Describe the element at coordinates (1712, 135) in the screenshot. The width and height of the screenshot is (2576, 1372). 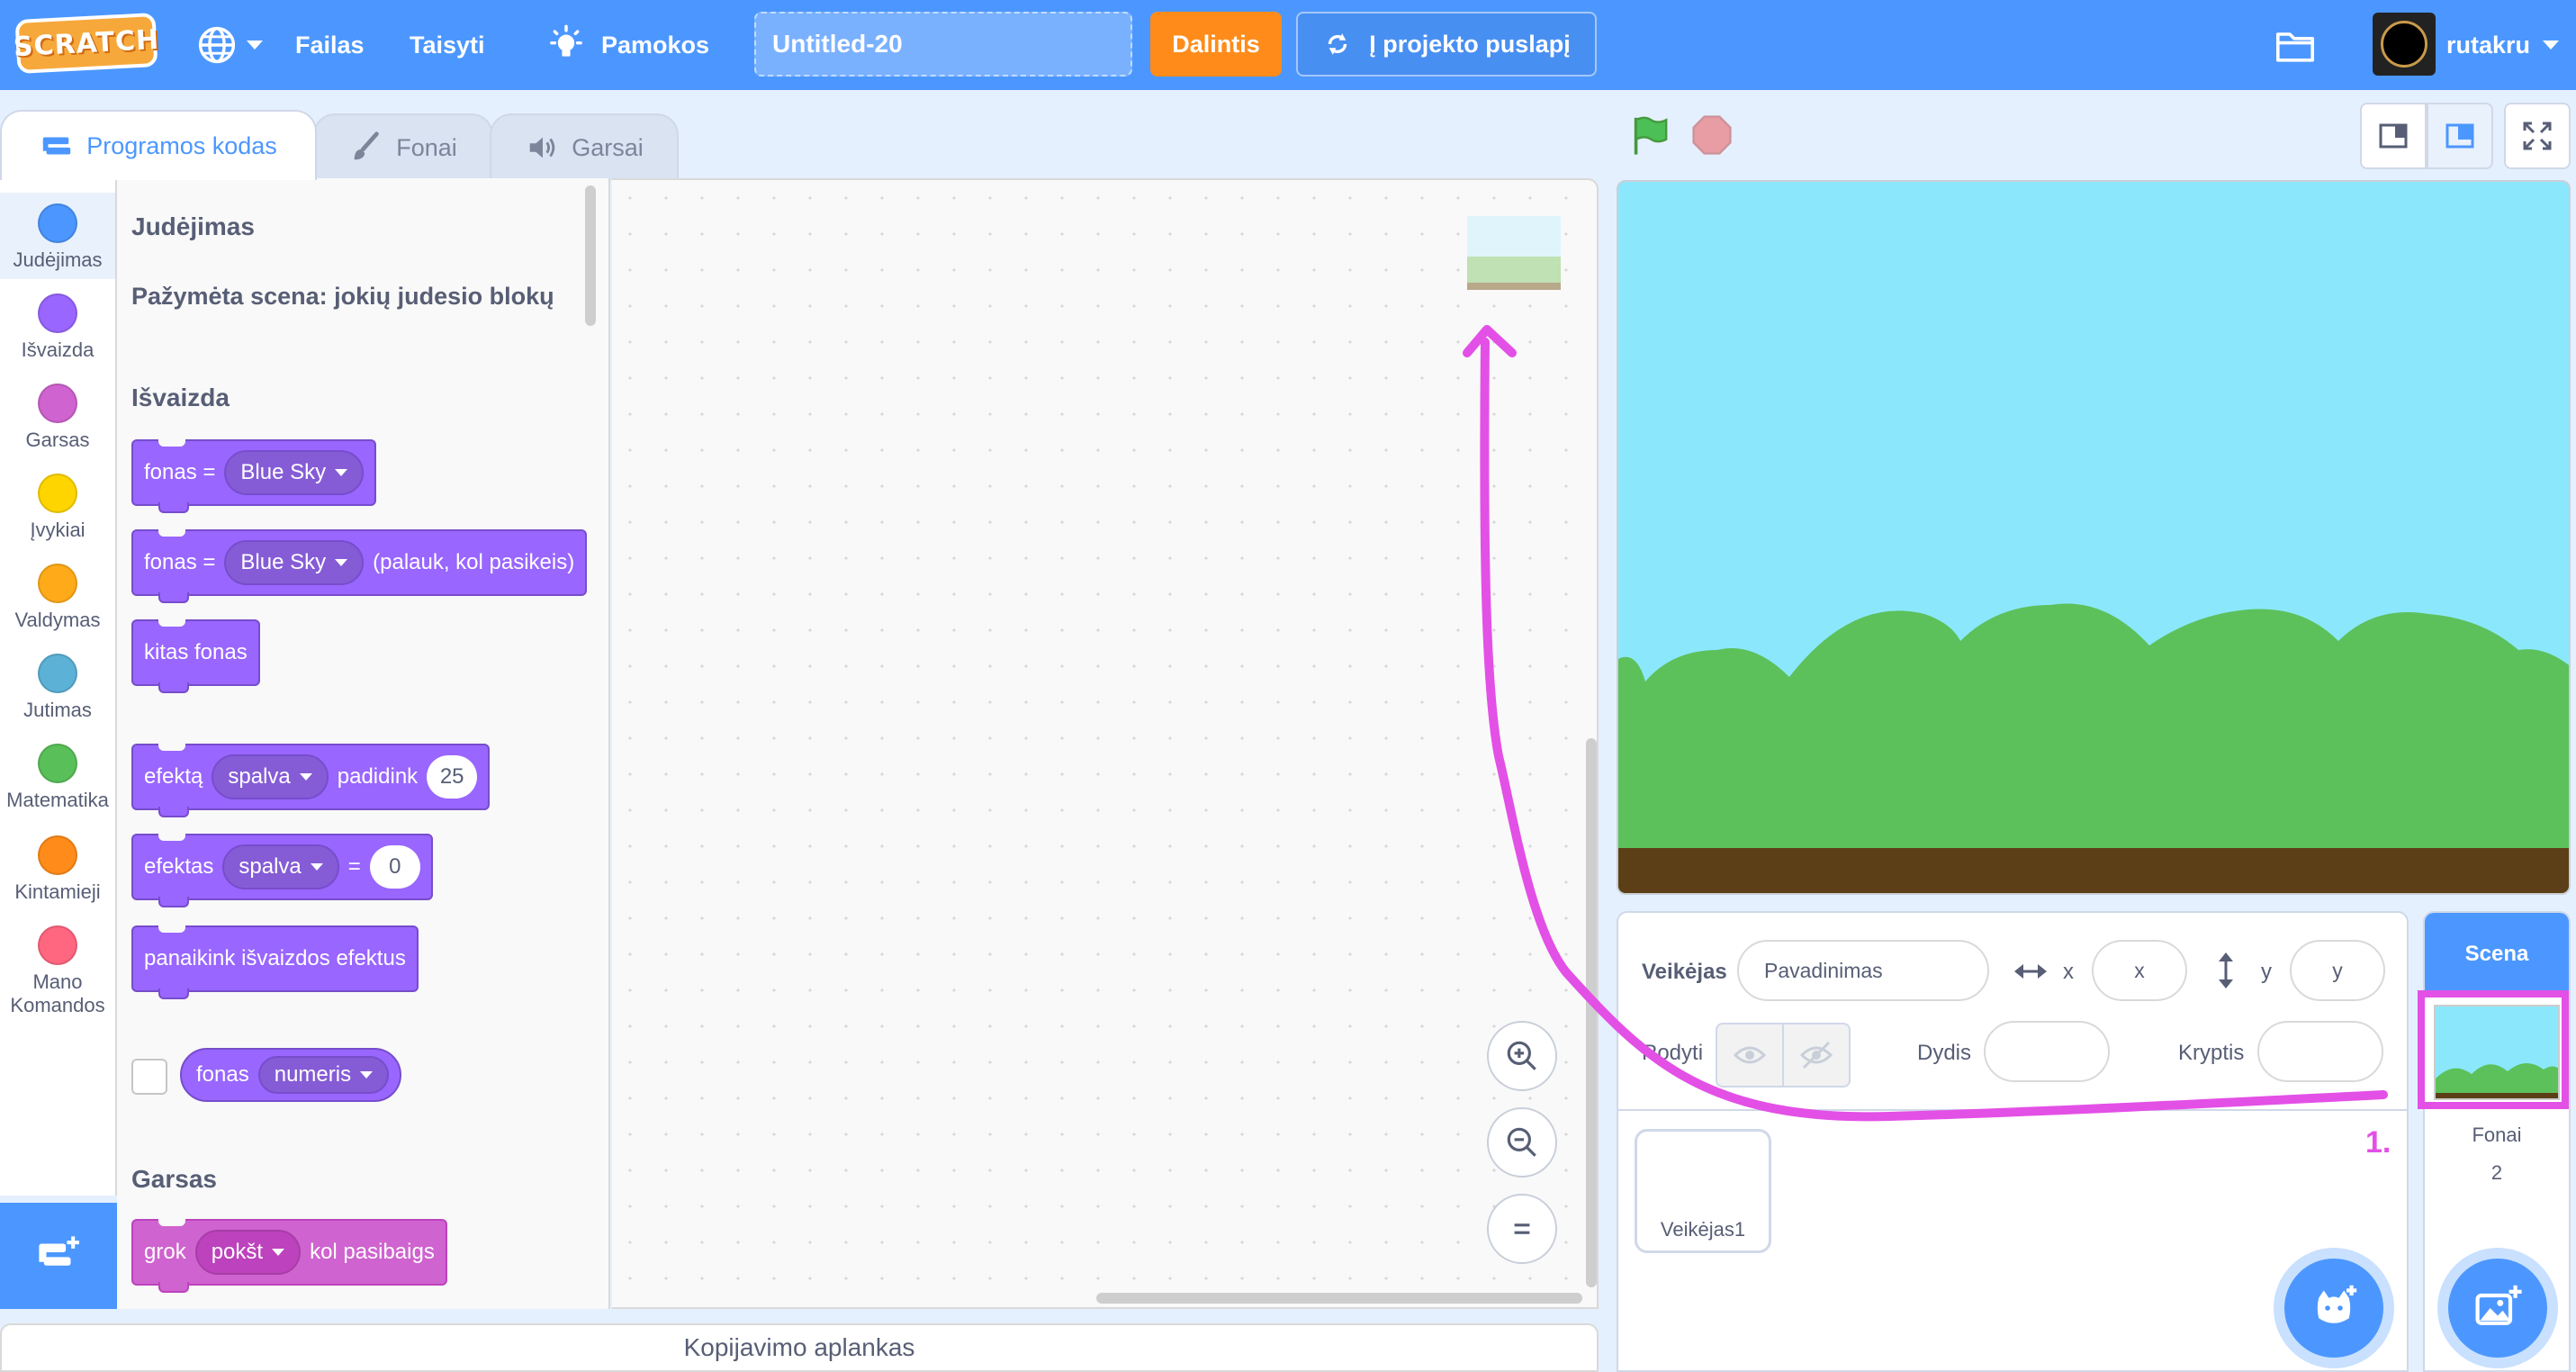
I see `stop-icon` at that location.